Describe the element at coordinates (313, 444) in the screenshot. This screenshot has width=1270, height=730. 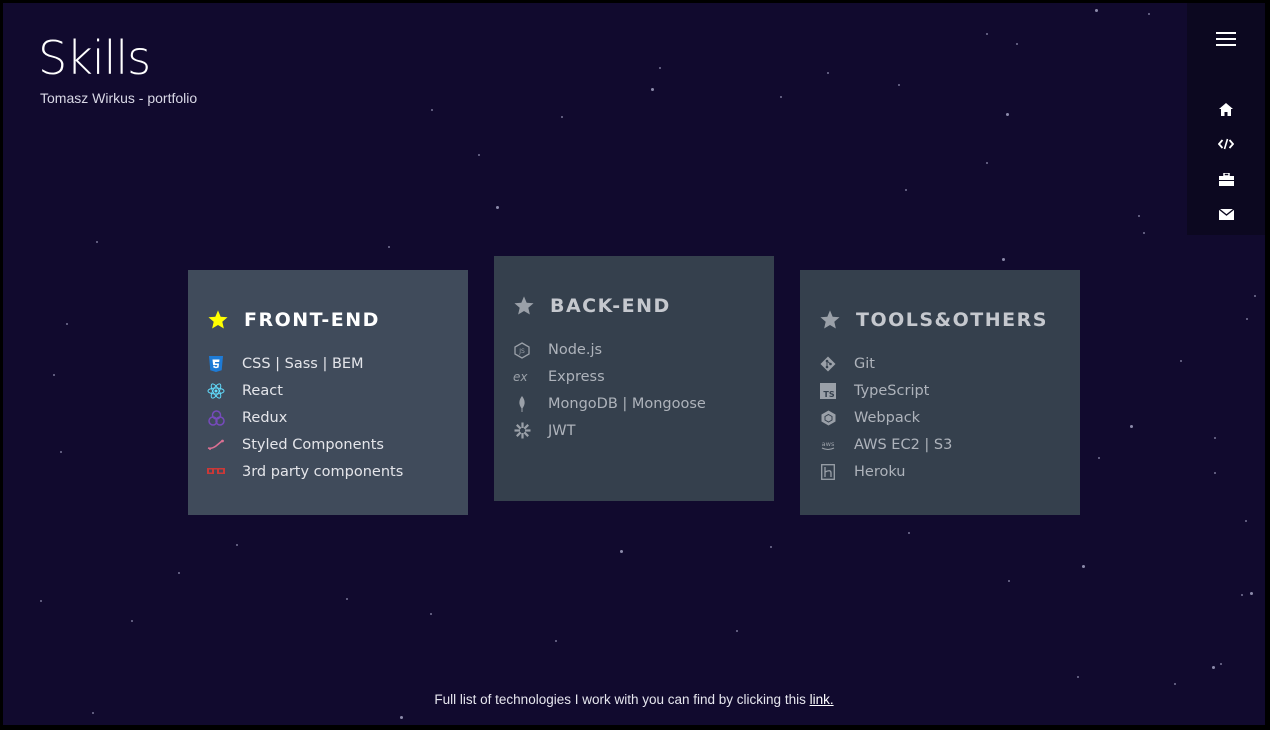
I see `skill-label: Styled Components` at that location.